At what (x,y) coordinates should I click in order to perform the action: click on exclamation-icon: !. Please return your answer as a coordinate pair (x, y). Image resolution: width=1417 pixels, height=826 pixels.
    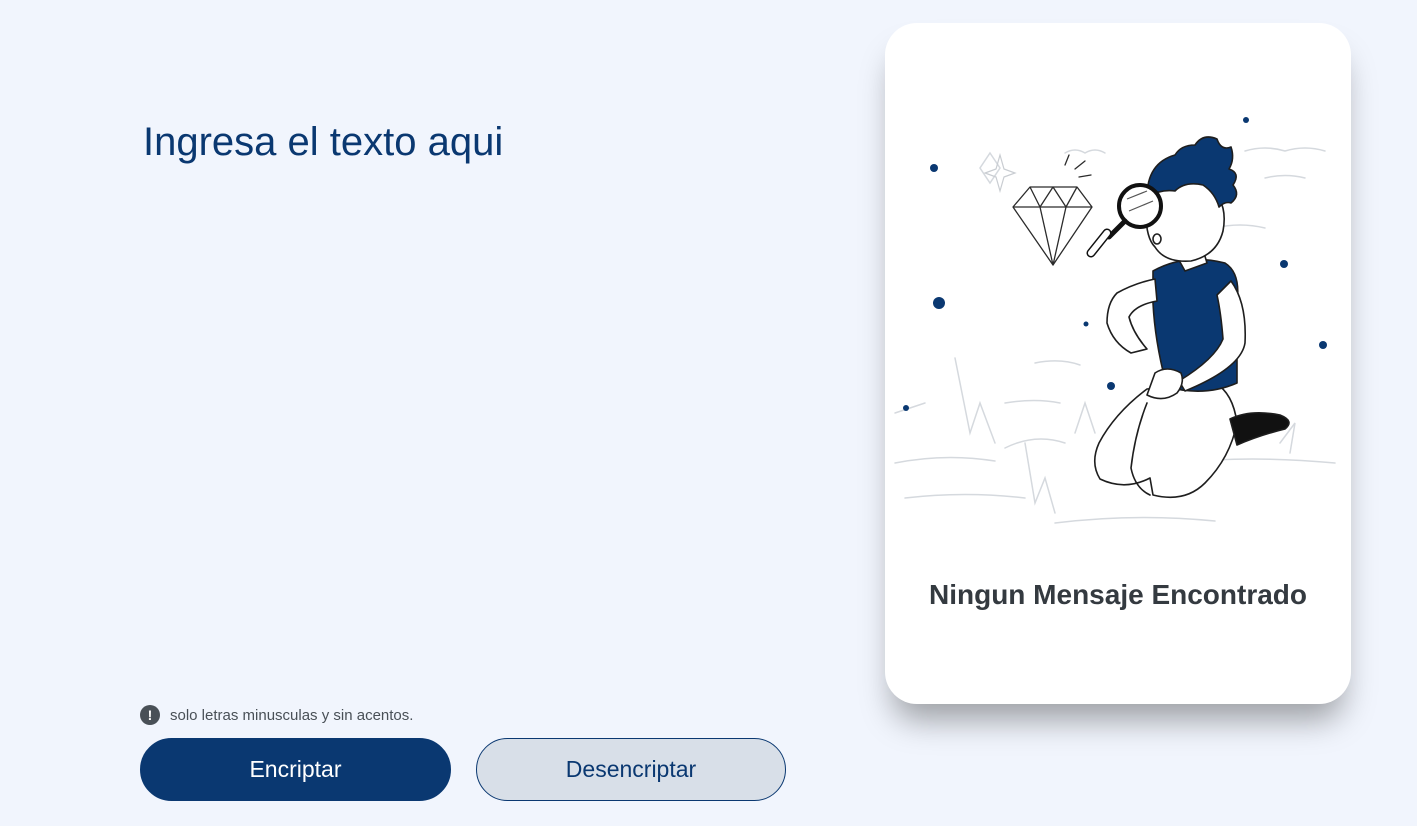
    Looking at the image, I should click on (150, 715).